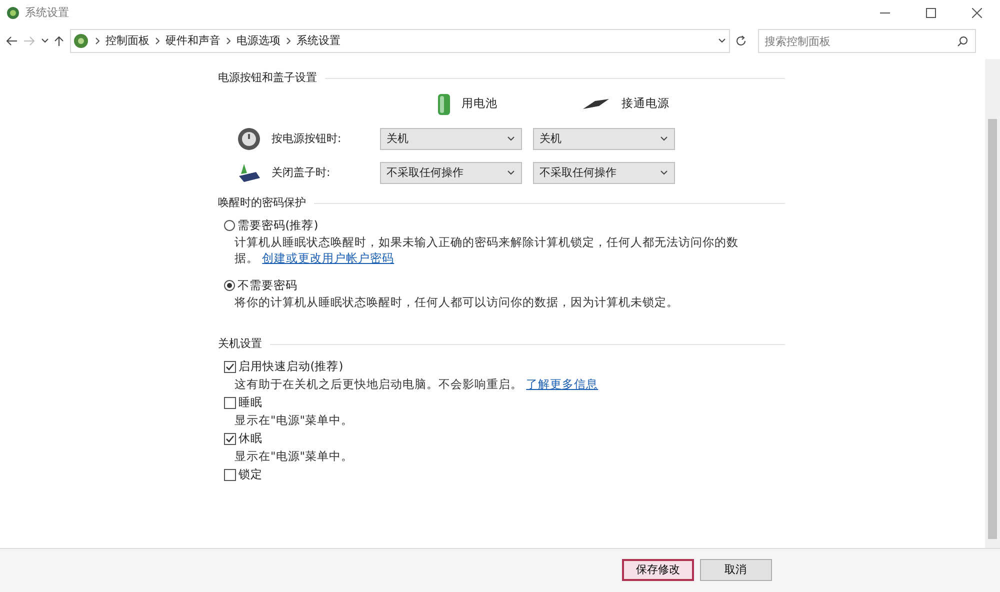 The height and width of the screenshot is (592, 1000). I want to click on cancel-button: 取消, so click(736, 570).